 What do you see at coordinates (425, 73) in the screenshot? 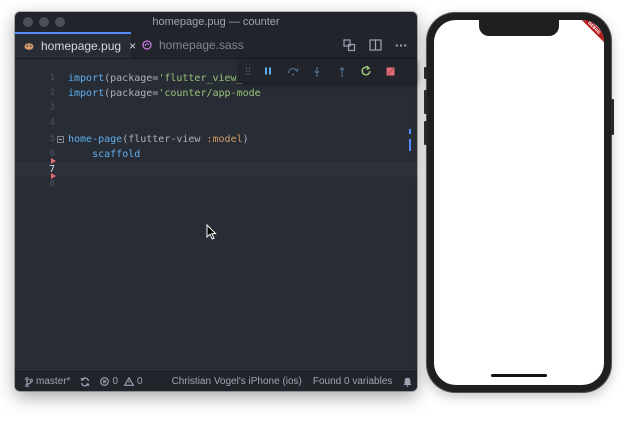
I see `mute-switch` at bounding box center [425, 73].